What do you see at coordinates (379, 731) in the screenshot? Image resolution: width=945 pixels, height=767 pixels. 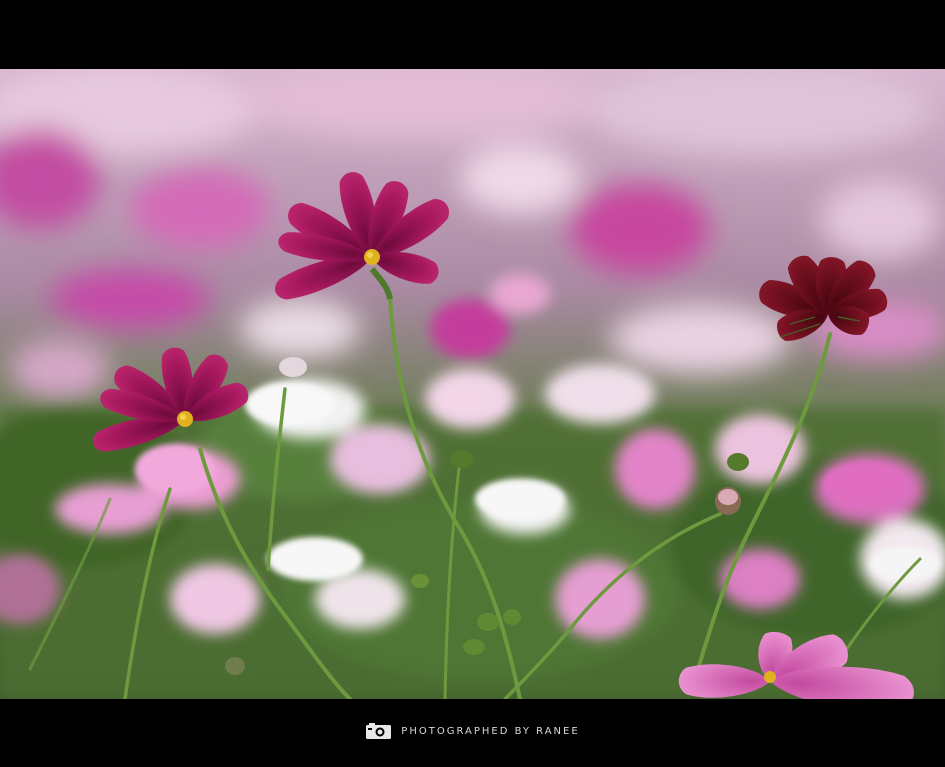 I see `camera-icon` at bounding box center [379, 731].